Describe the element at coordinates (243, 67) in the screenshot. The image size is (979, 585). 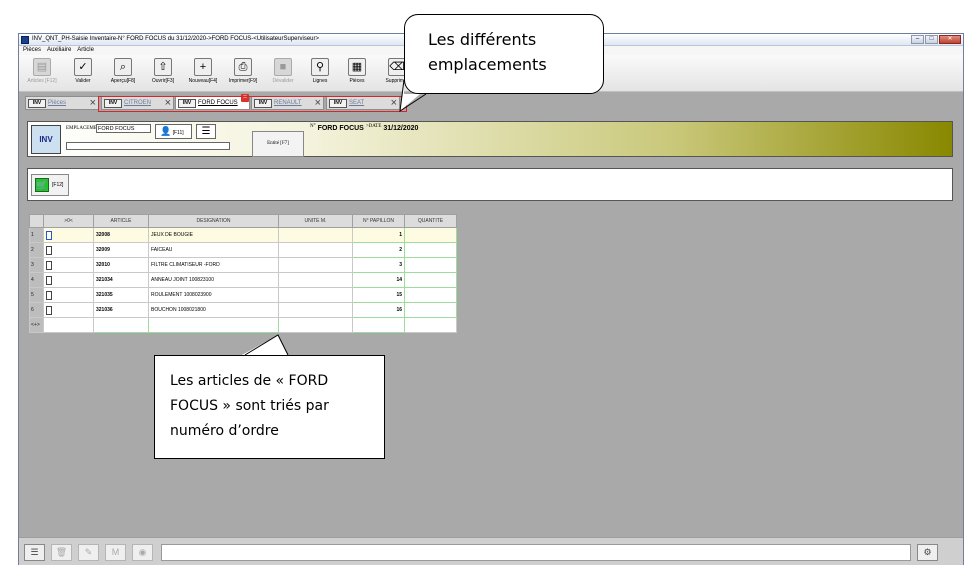
I see `print-icon: ⎙` at that location.